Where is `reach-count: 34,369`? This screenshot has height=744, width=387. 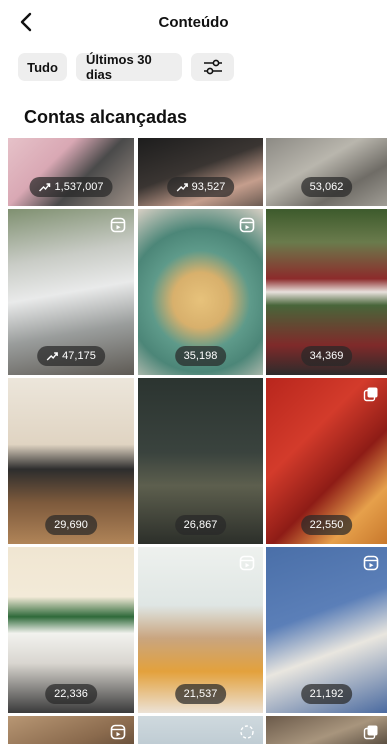 reach-count: 34,369 is located at coordinates (326, 356).